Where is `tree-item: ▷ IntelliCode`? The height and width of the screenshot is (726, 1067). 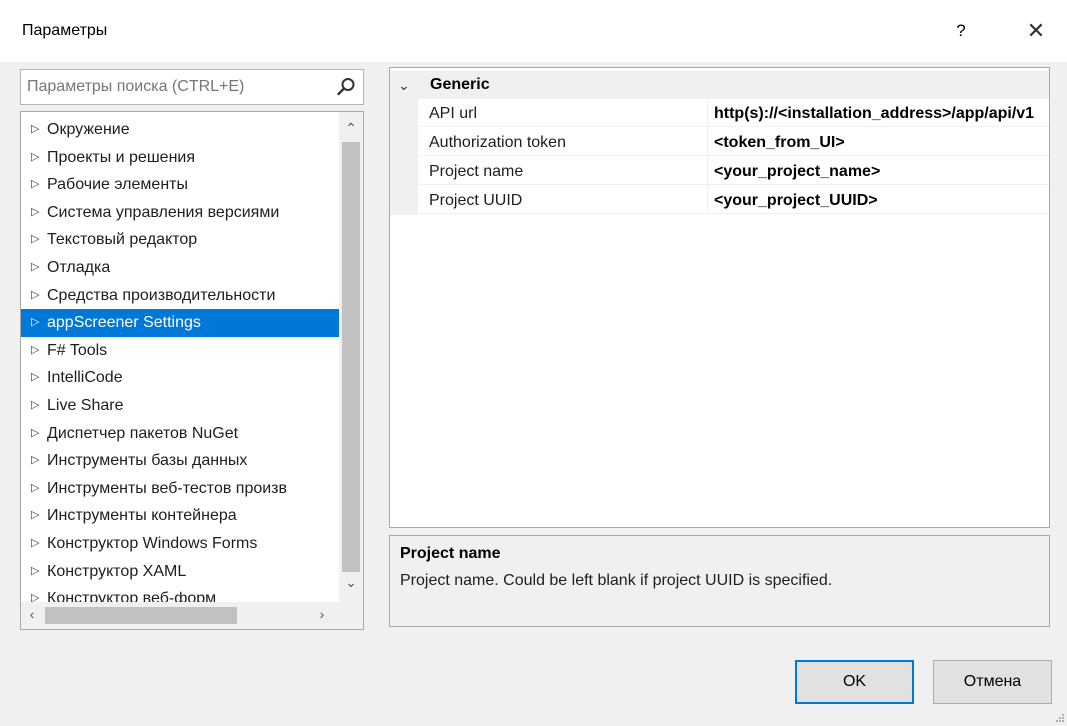 tree-item: ▷ IntelliCode is located at coordinates (180, 378).